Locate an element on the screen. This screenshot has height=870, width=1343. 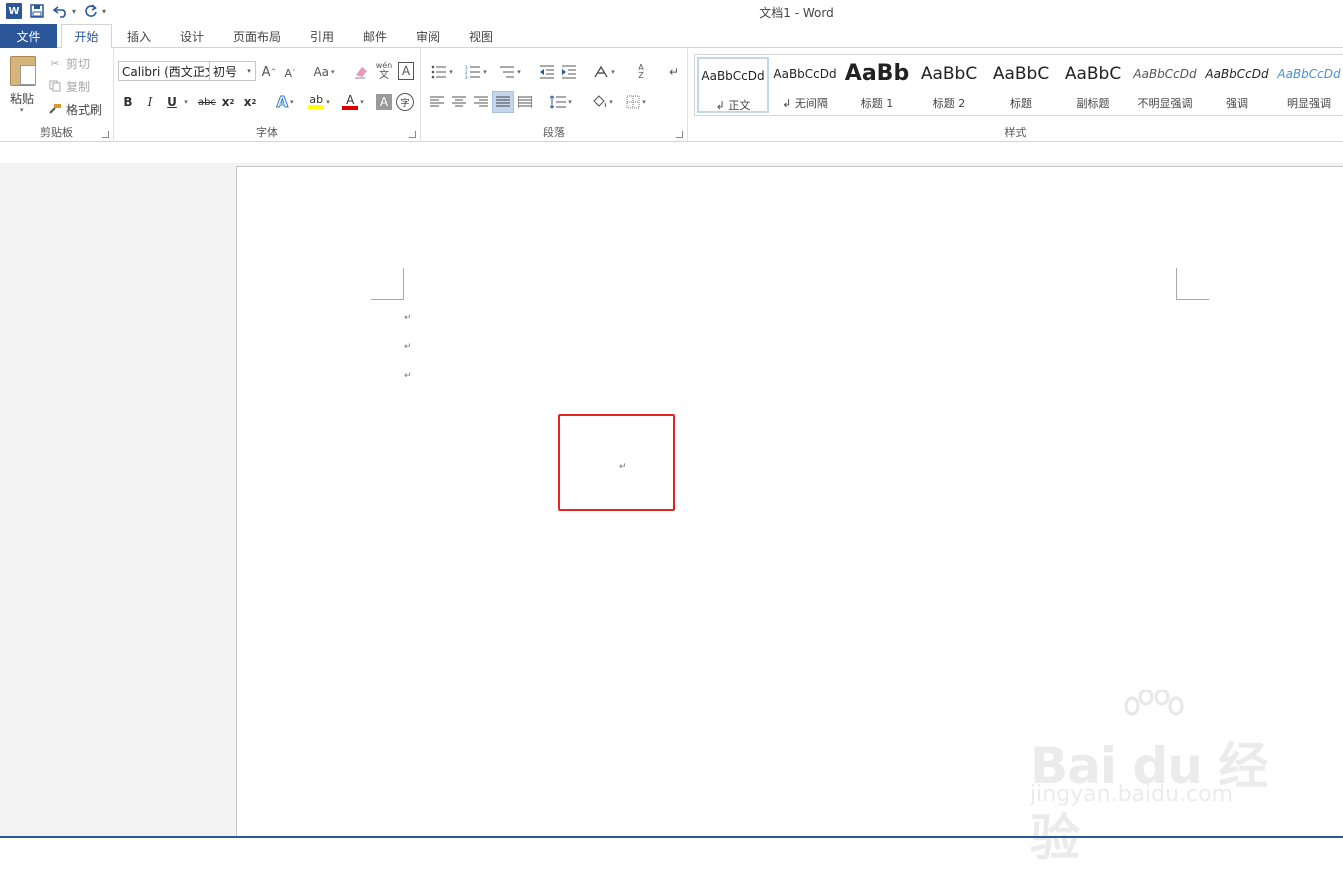
phonetic-guide-icon: wén 文 is located at coordinates (384, 71).